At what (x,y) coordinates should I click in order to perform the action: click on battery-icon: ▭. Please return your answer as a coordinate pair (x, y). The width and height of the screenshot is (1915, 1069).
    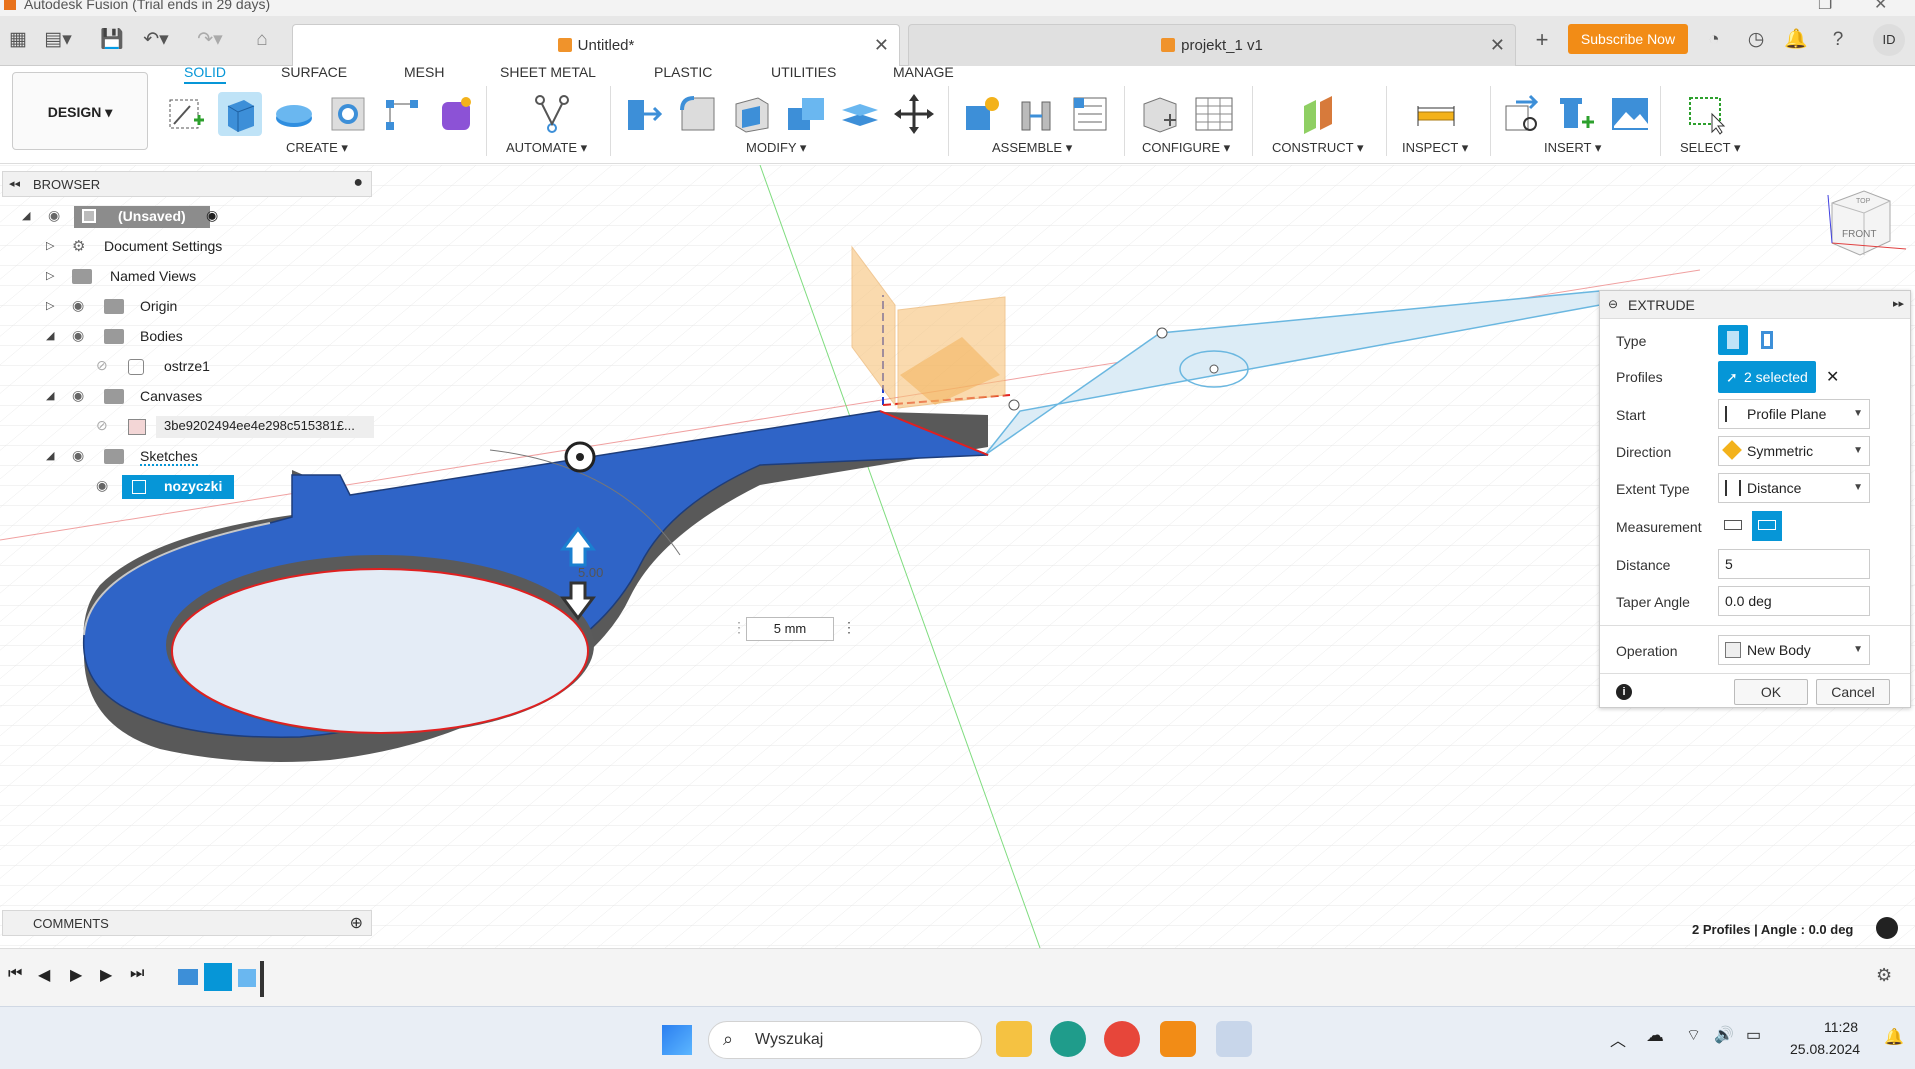
    Looking at the image, I should click on (1753, 1035).